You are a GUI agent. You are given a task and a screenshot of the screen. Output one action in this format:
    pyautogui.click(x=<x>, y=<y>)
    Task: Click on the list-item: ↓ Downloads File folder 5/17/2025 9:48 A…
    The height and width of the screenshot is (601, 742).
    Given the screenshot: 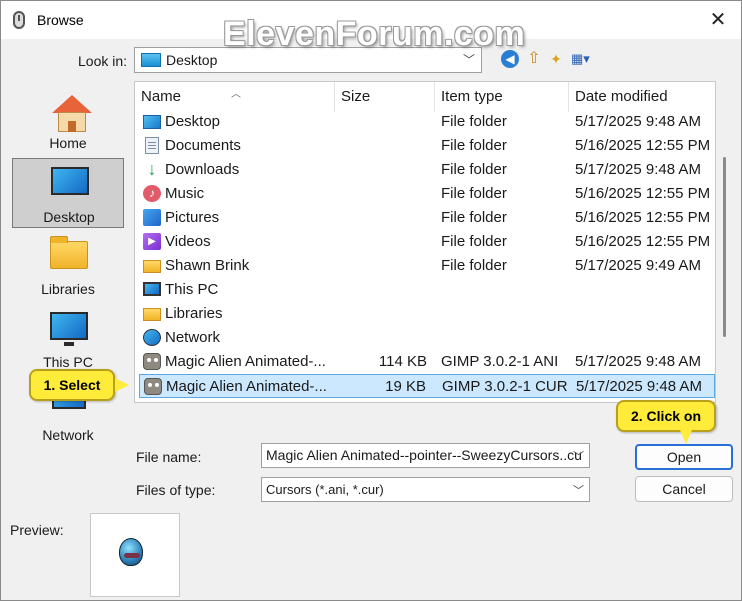 What is the action you would take?
    pyautogui.click(x=427, y=170)
    